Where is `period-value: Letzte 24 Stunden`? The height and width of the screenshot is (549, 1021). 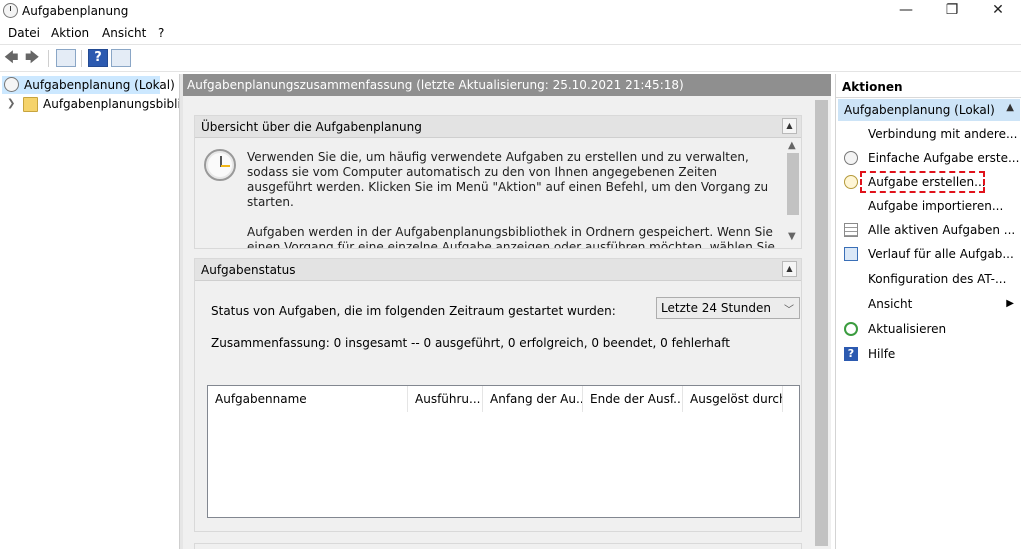
period-value: Letzte 24 Stunden is located at coordinates (716, 308).